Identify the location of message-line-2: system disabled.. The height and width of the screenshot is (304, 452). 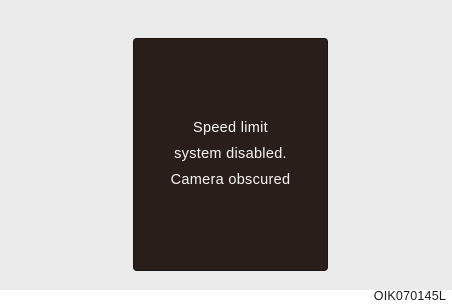
(230, 153).